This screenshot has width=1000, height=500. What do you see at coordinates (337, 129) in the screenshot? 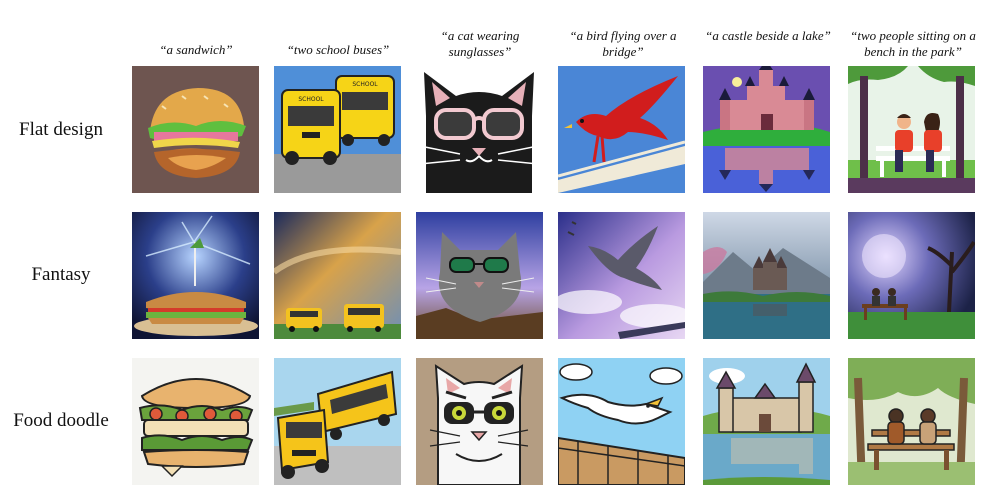
I see `image-flat-school-buses: SCHOOL SCHOOL` at bounding box center [337, 129].